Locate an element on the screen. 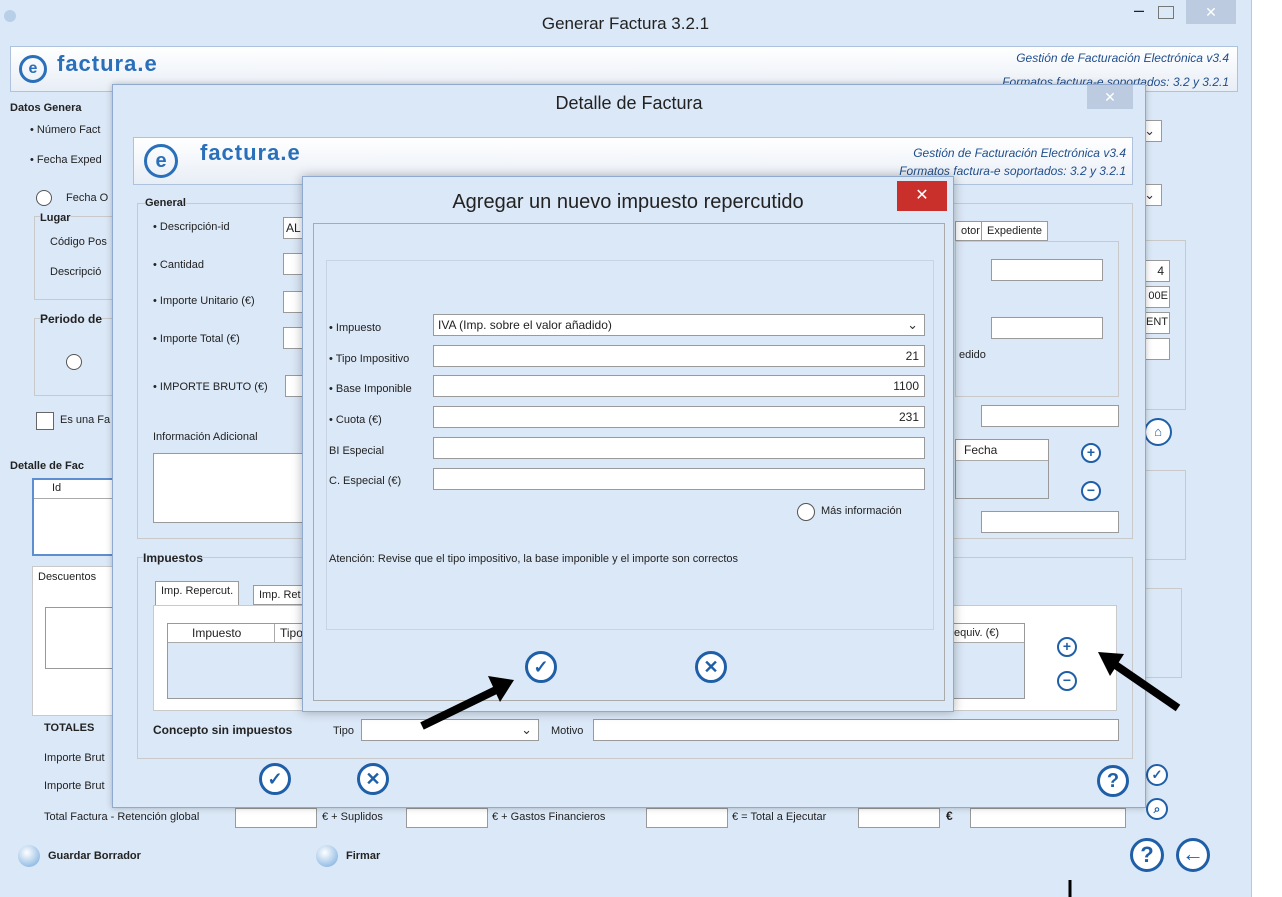 This screenshot has width=1282, height=897. arrow-to-add is located at coordinates (1139, 682).